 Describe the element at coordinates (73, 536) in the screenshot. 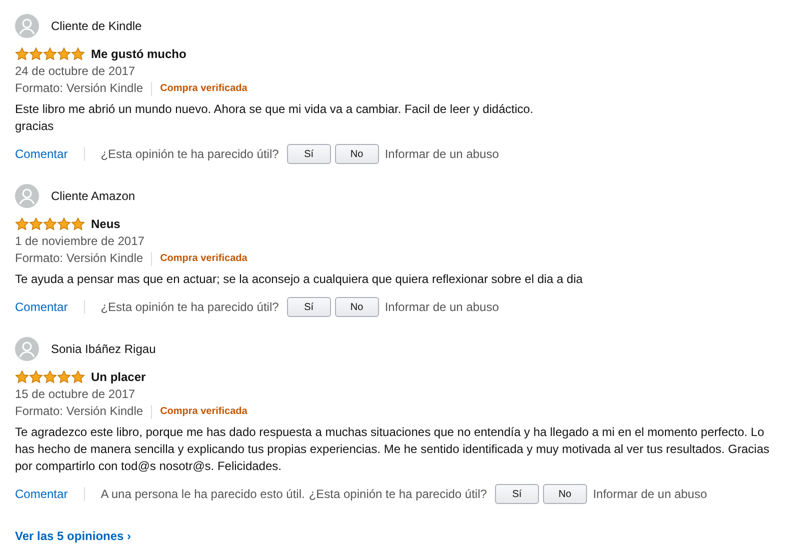

I see `see-all-reviews-link: Ver las 5 opiniones ›` at that location.